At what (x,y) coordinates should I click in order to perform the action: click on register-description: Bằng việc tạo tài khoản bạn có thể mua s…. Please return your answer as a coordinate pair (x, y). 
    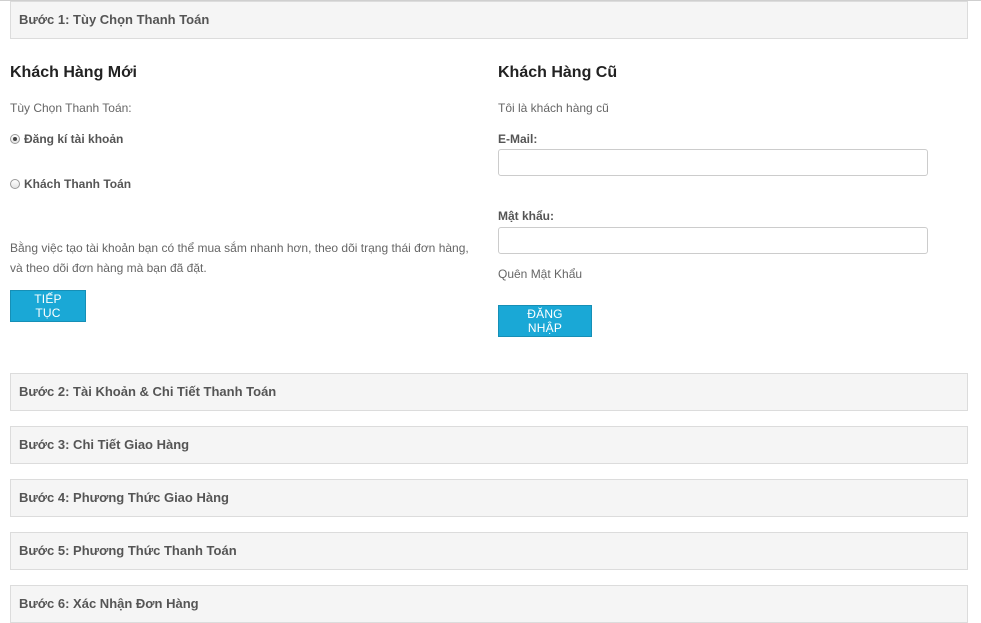
    Looking at the image, I should click on (239, 258).